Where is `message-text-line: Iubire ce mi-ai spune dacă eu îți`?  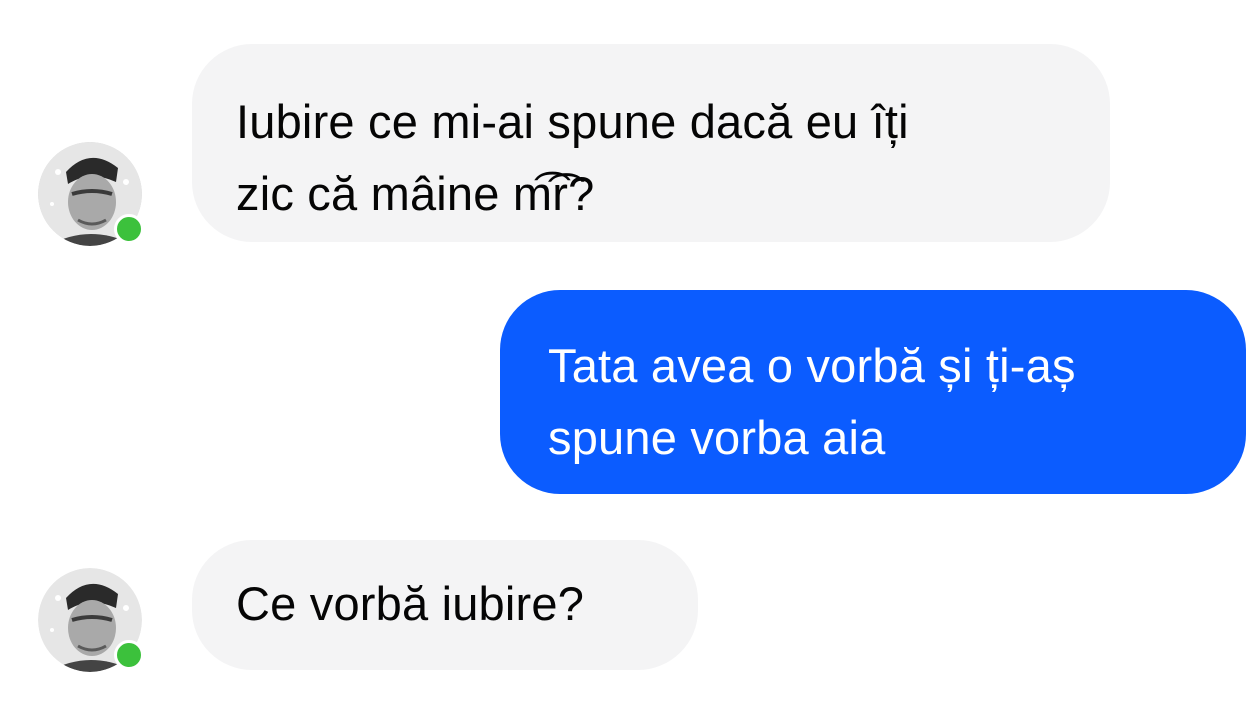 message-text-line: Iubire ce mi-ai spune dacă eu îți is located at coordinates (572, 121).